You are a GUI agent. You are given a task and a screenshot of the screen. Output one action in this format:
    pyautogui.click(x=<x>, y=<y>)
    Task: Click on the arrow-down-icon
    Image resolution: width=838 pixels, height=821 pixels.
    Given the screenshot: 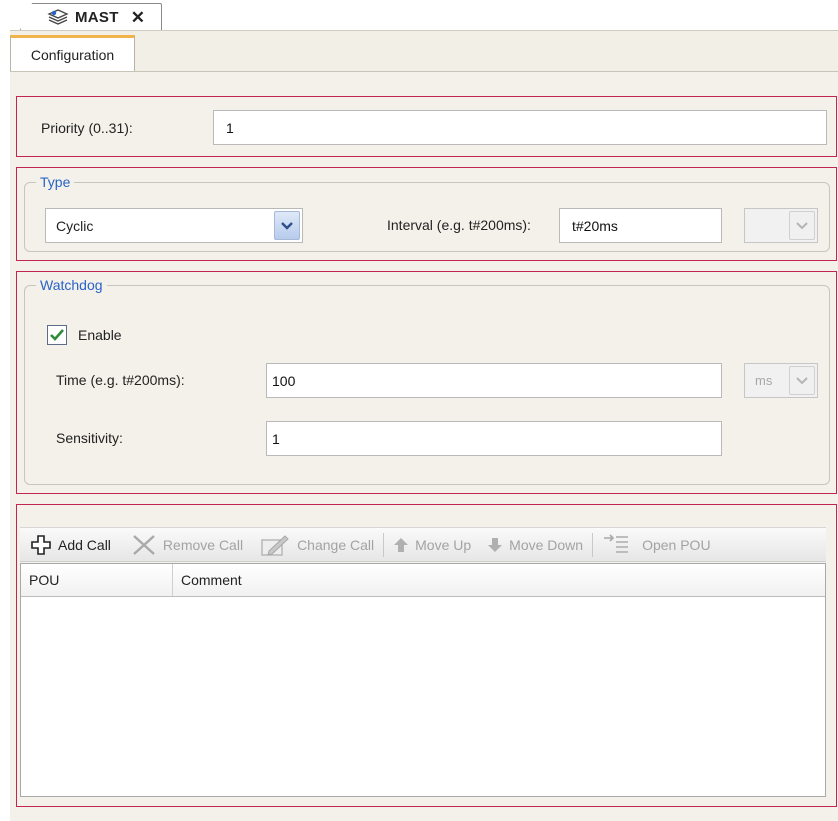 What is the action you would take?
    pyautogui.click(x=495, y=544)
    